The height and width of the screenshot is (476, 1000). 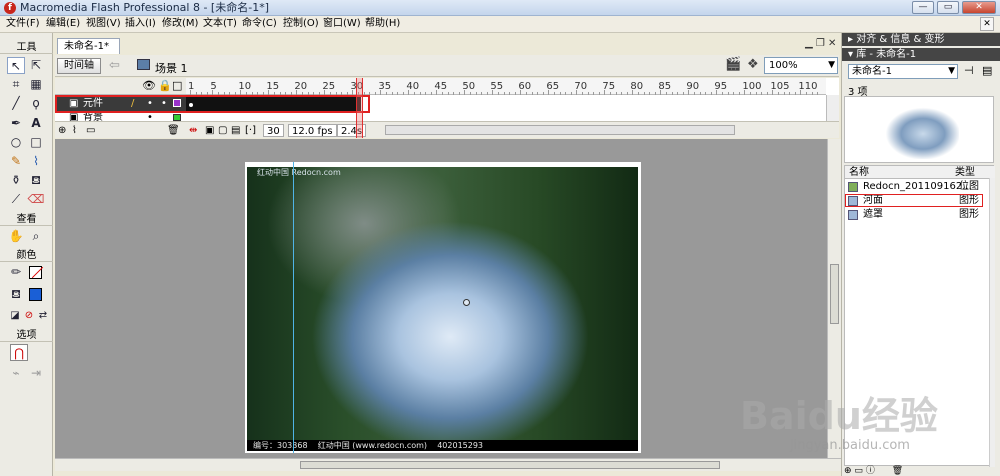 I want to click on stroke-color-icon: ✏, so click(x=16, y=272).